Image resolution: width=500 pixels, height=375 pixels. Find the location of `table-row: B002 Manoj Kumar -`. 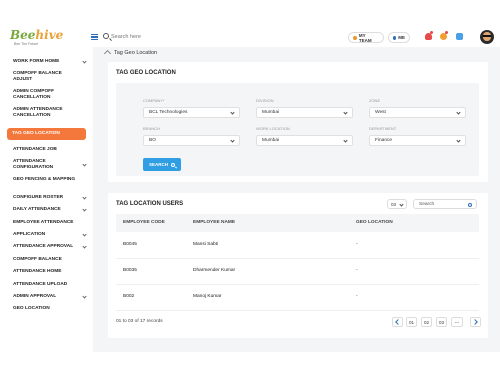

table-row: B002 Manoj Kumar - is located at coordinates (297, 298).